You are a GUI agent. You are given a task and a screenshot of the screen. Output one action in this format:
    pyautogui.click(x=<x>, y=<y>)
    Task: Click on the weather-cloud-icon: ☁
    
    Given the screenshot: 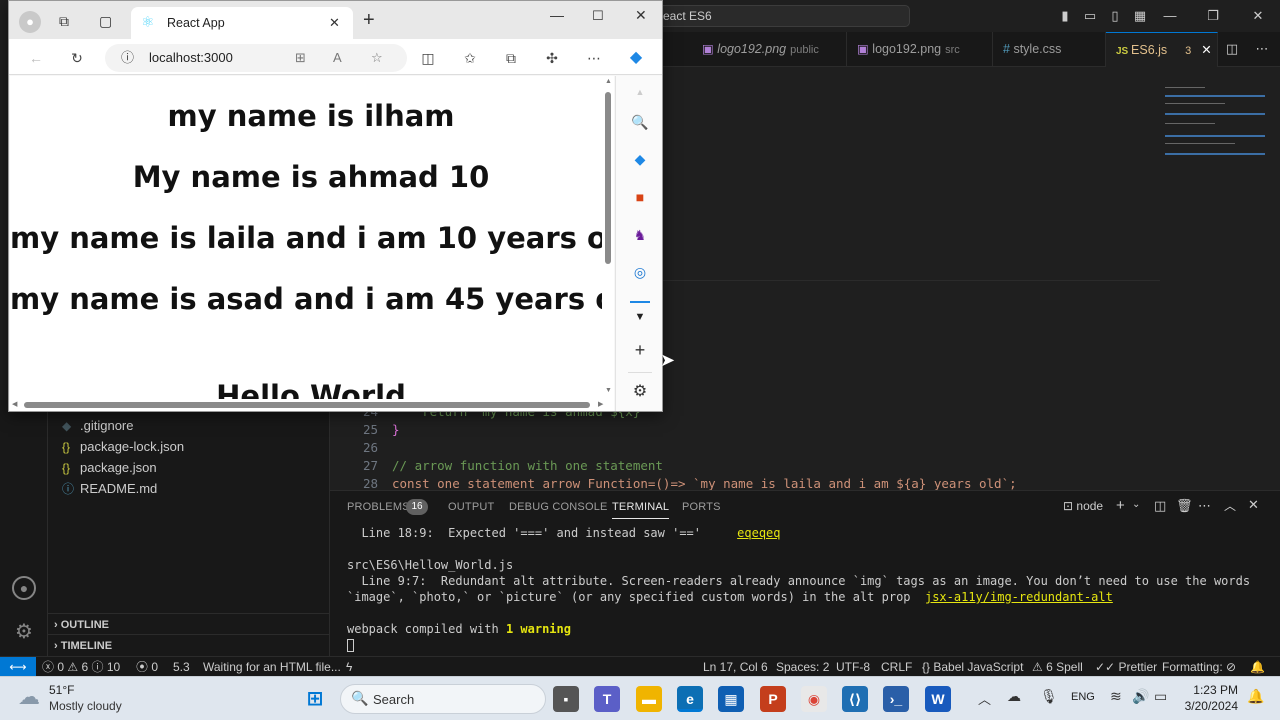 What is the action you would take?
    pyautogui.click(x=29, y=697)
    